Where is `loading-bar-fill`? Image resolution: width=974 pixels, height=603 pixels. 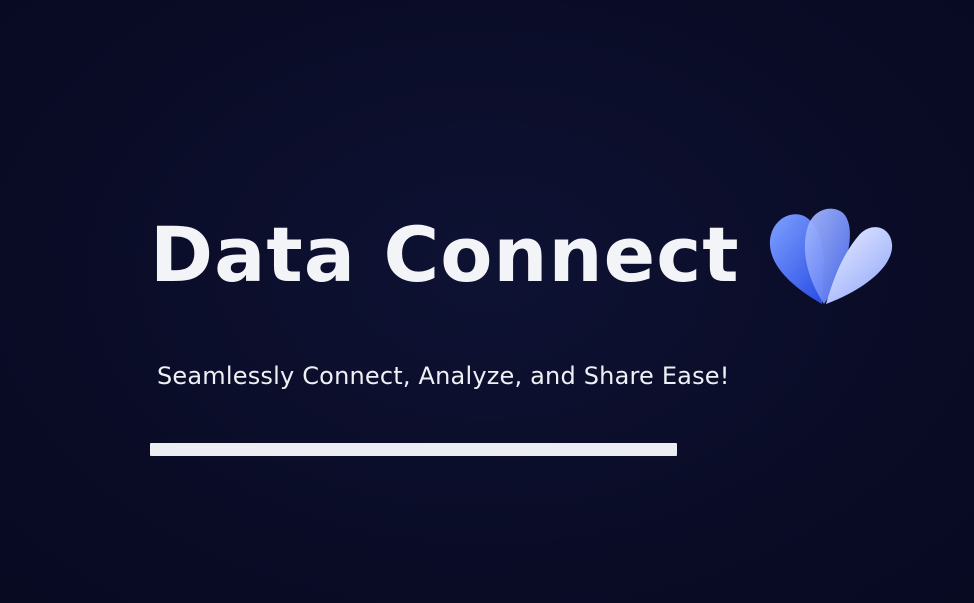 loading-bar-fill is located at coordinates (413, 449).